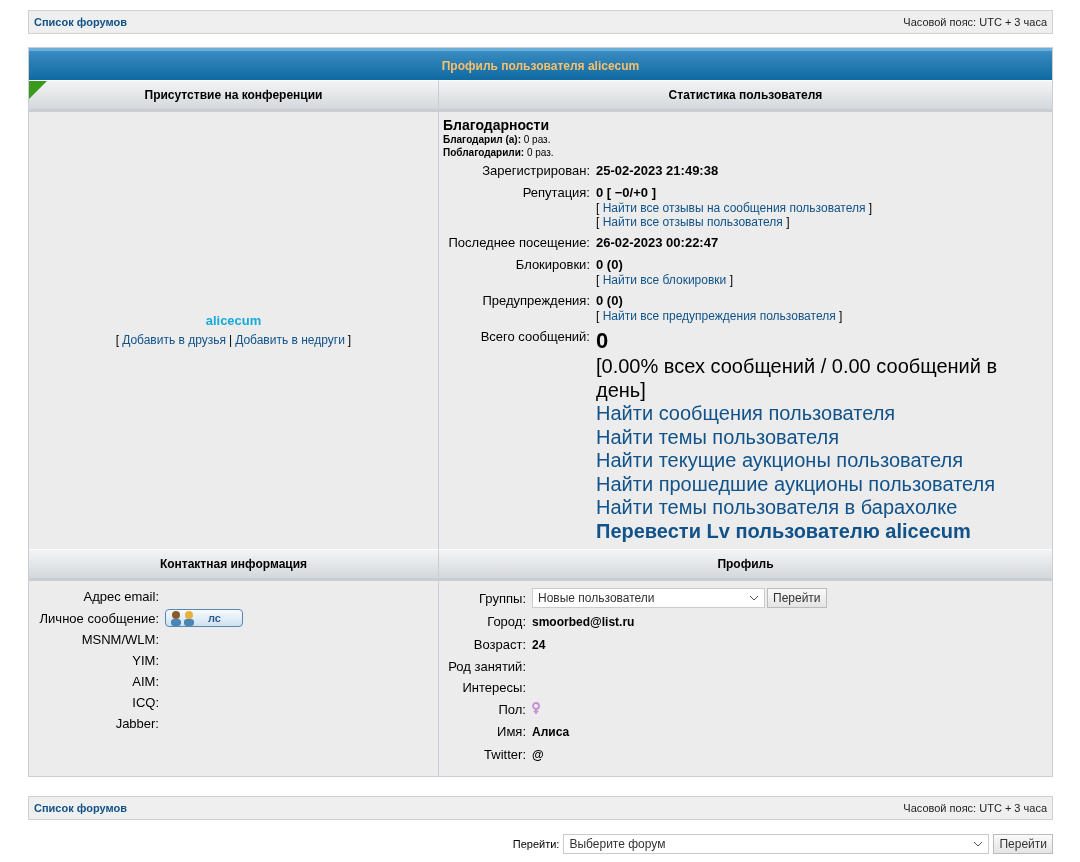  I want to click on field-label: Имя:, so click(511, 731).